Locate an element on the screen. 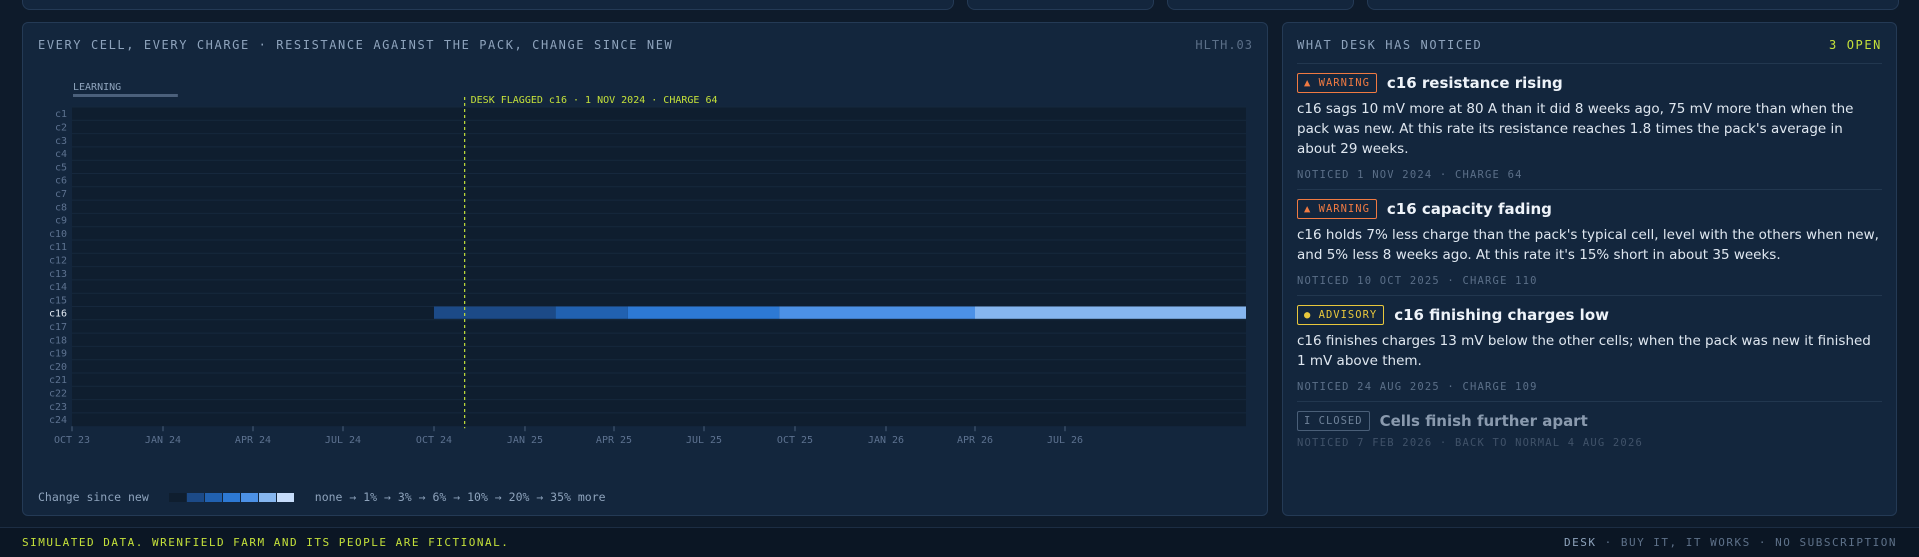 The height and width of the screenshot is (557, 1919). row-label-c18: c18 is located at coordinates (58, 340).